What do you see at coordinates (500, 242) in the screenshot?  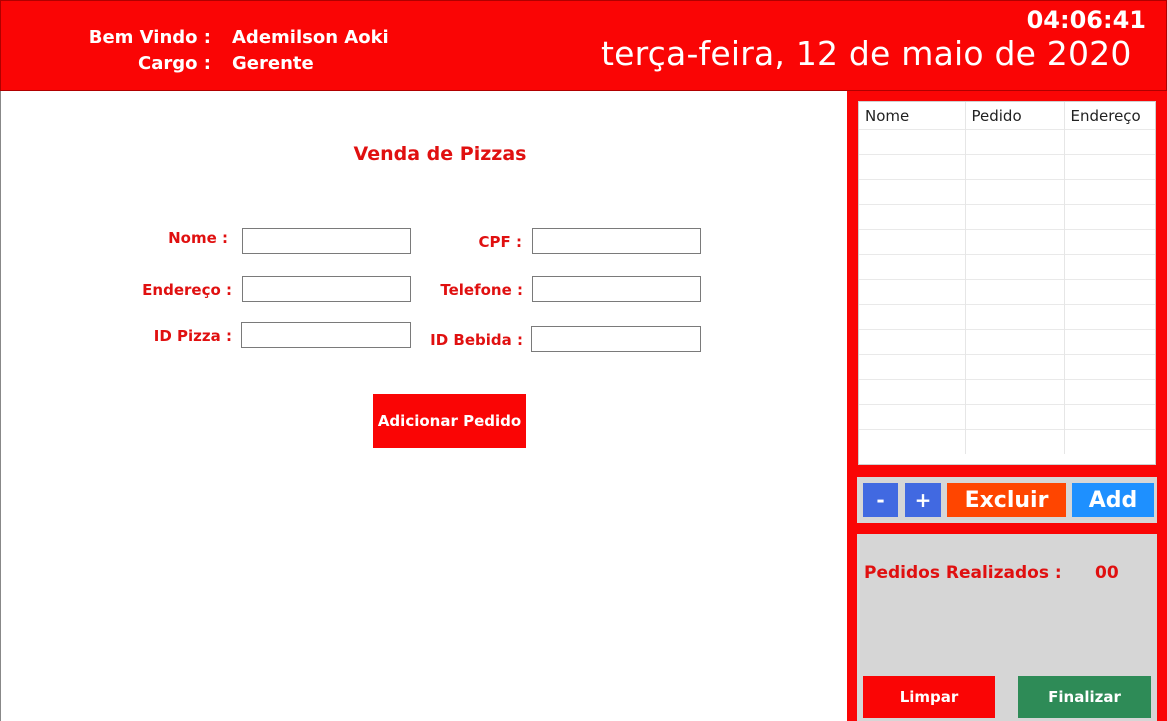 I see `cpf-label: CPF :` at bounding box center [500, 242].